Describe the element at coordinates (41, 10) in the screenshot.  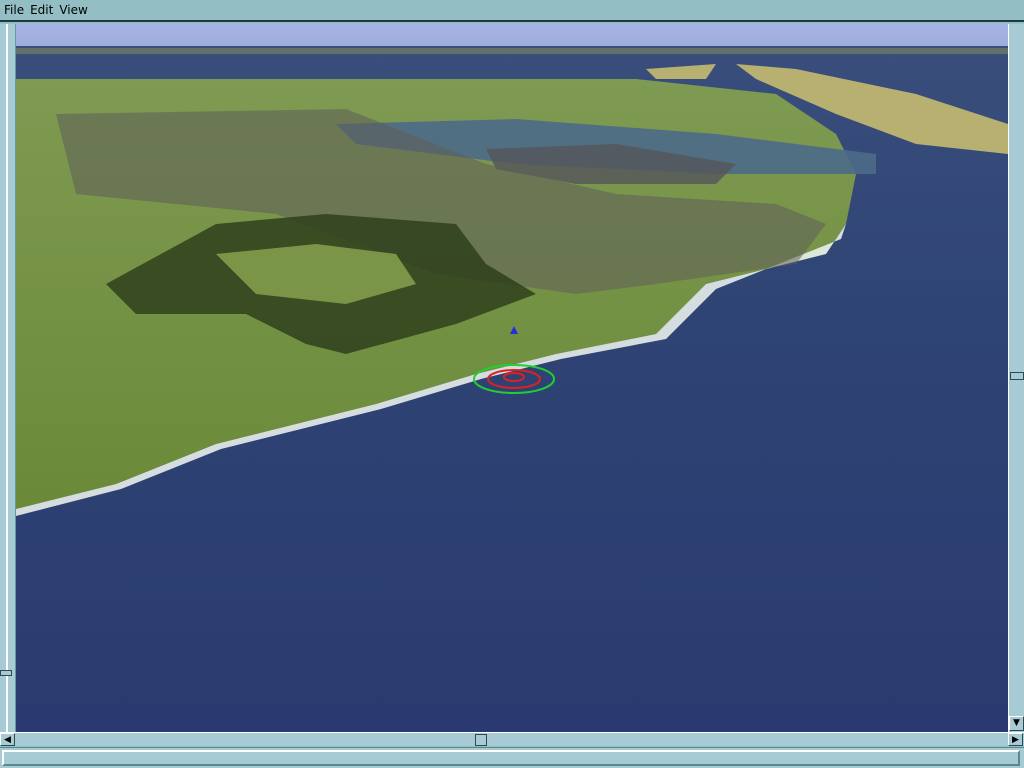
I see `menu-edit: Edit` at that location.